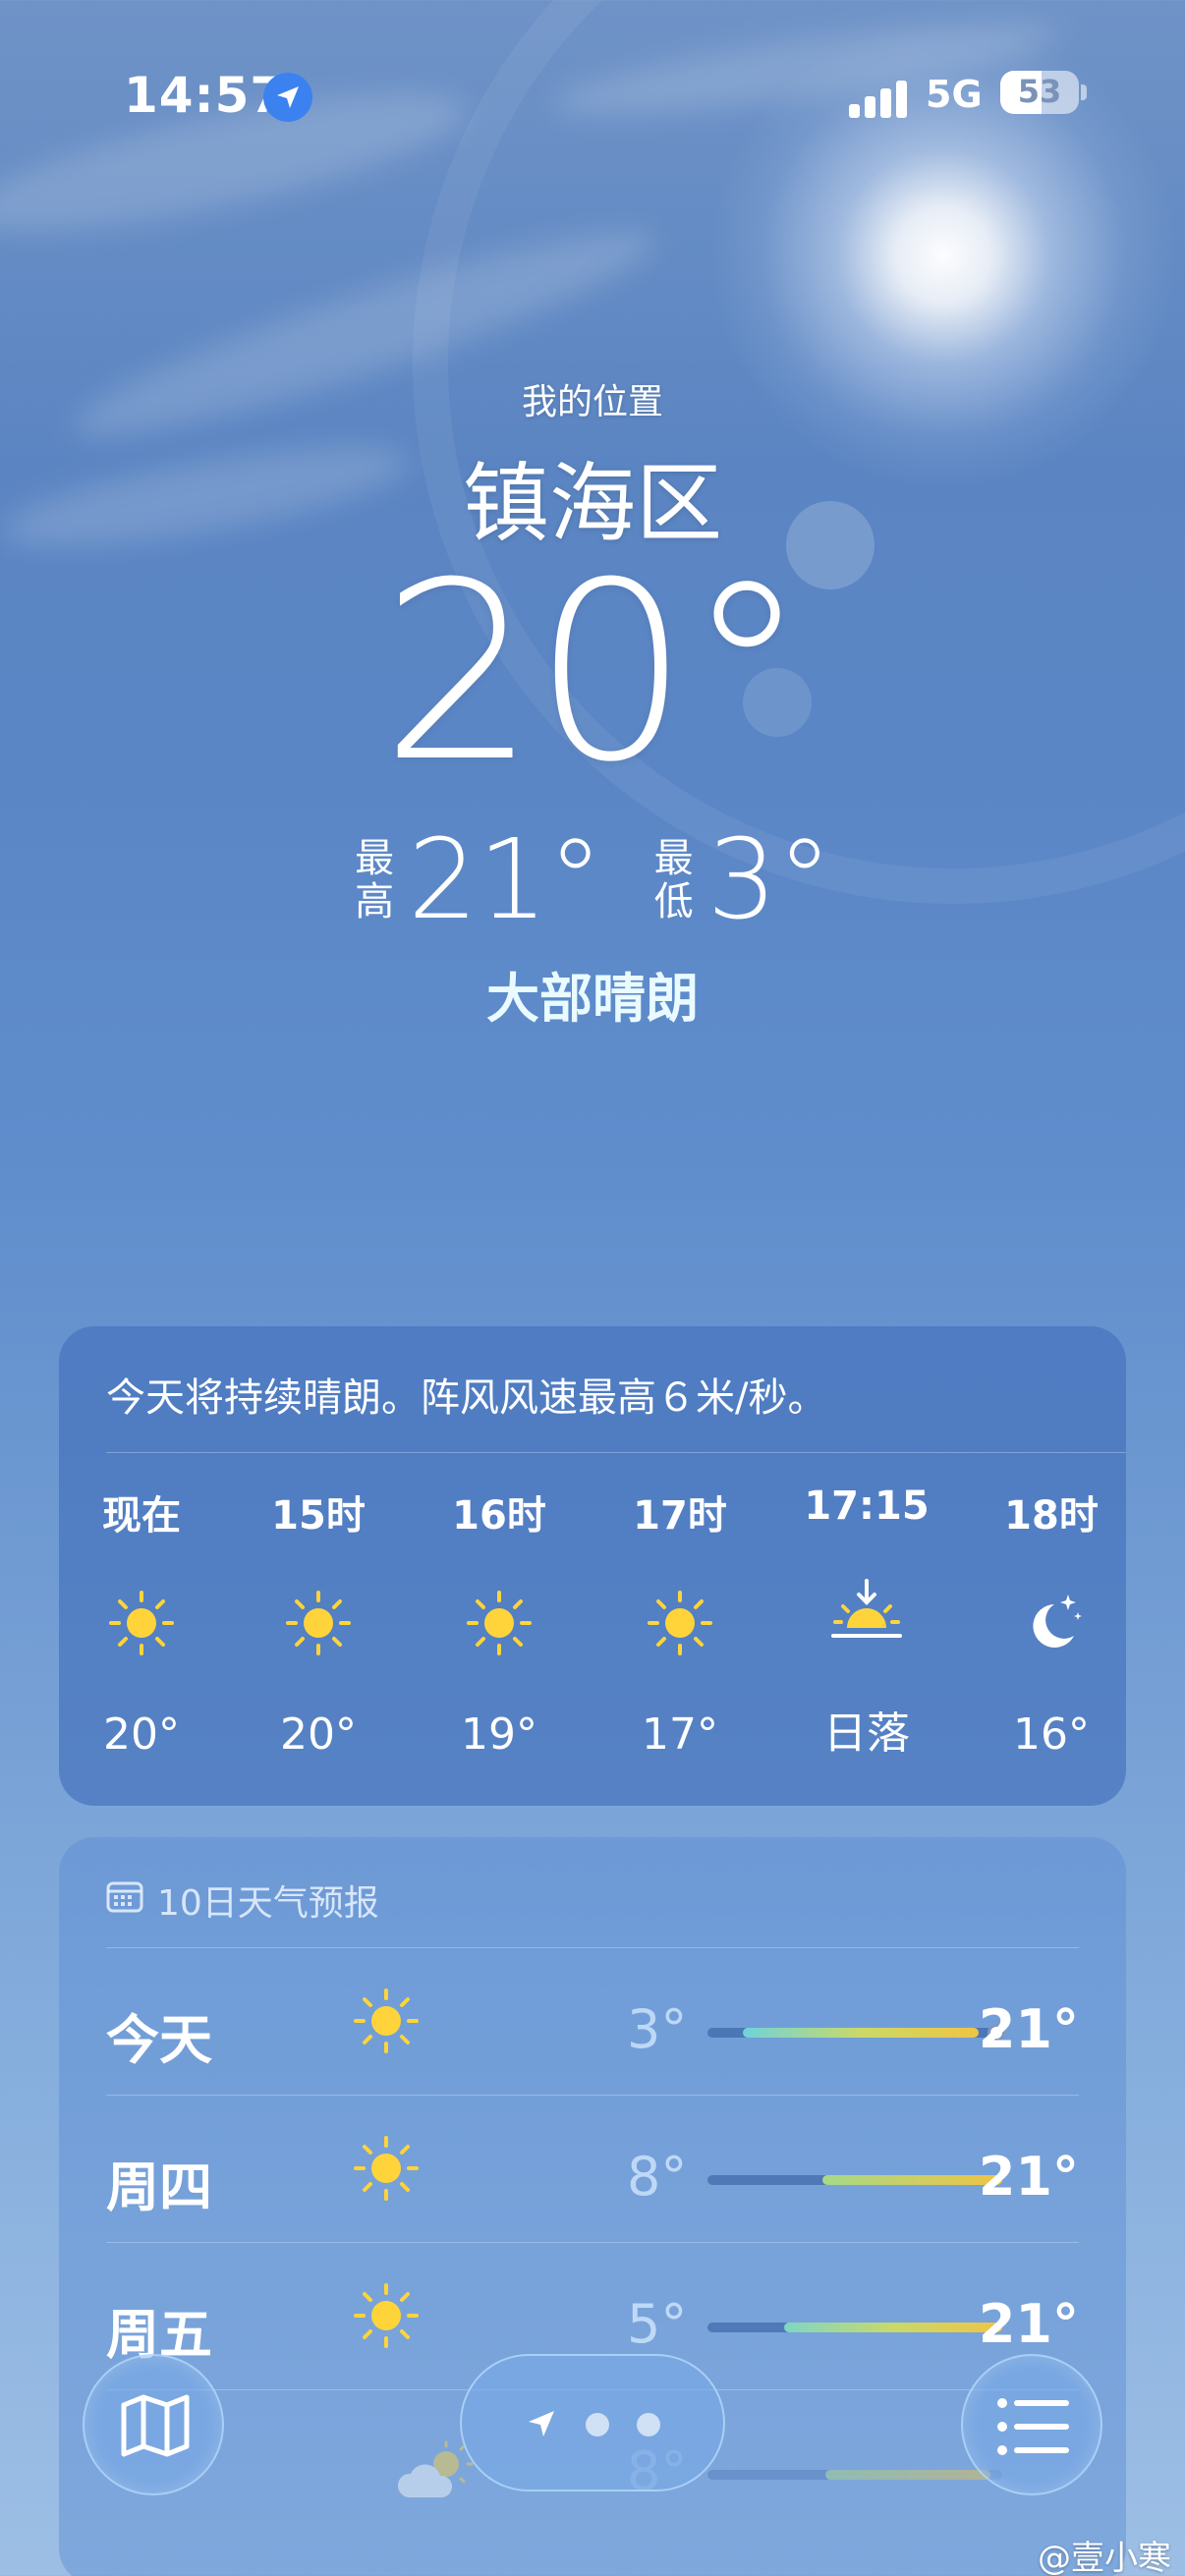  I want to click on high-label: 最高, so click(375, 880).